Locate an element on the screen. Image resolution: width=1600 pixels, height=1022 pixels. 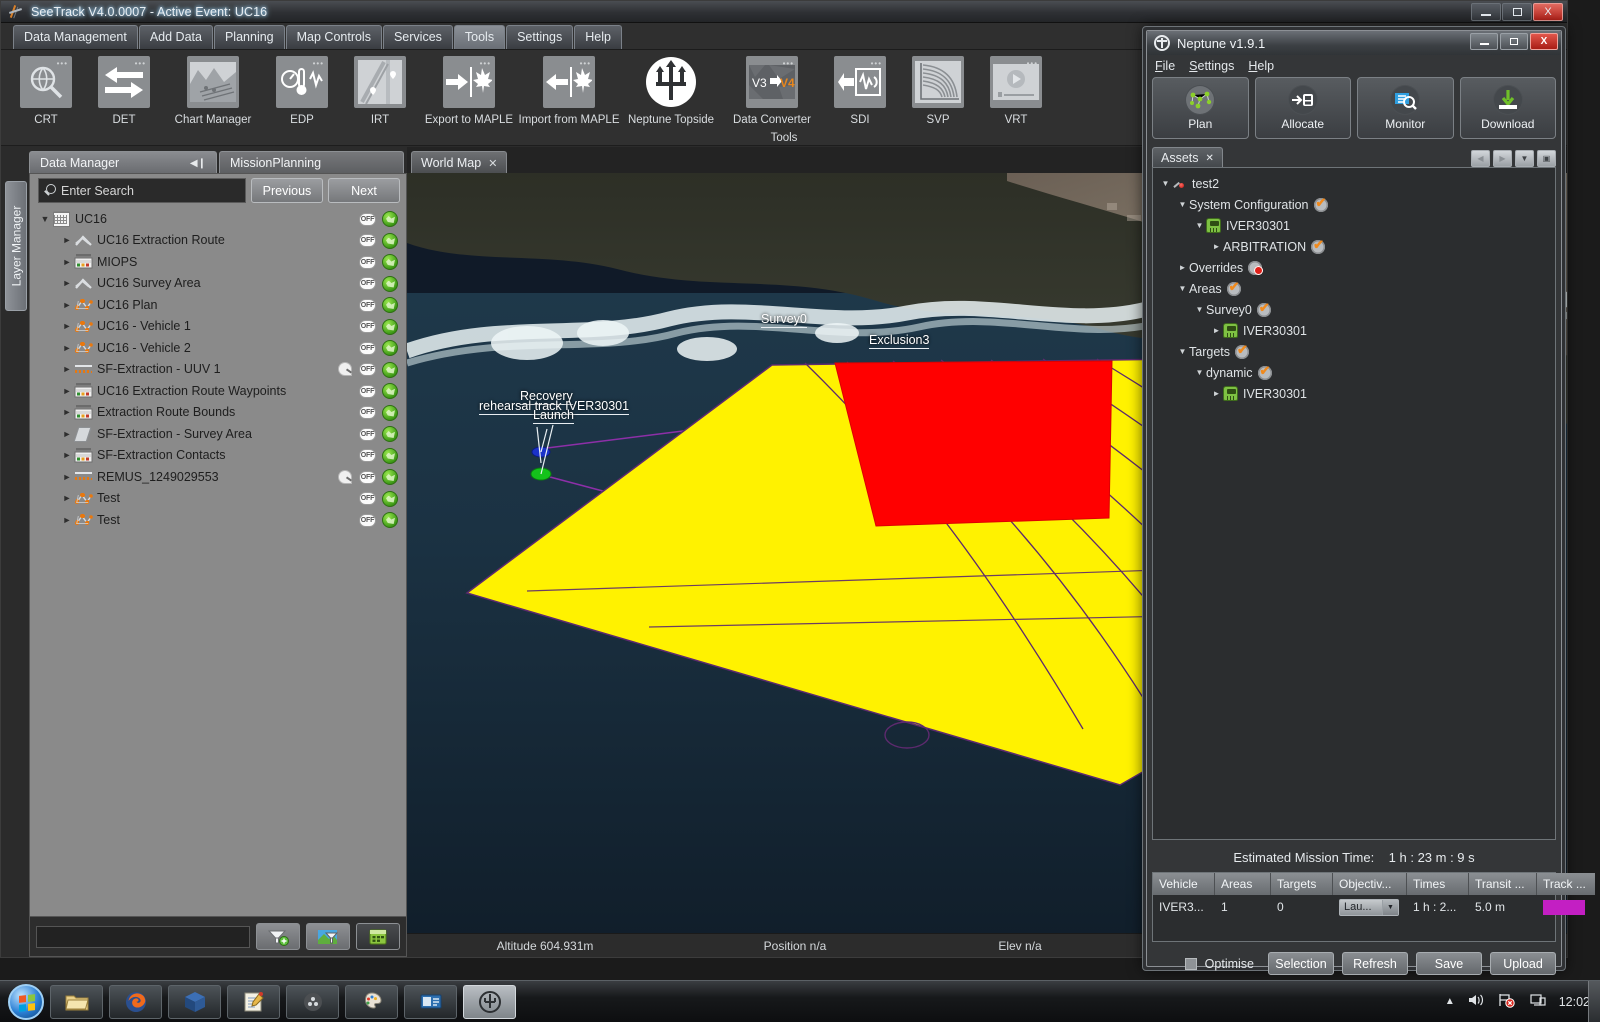
tree-item: ► REMUS_1249029553 OFF is located at coordinates (218, 477).